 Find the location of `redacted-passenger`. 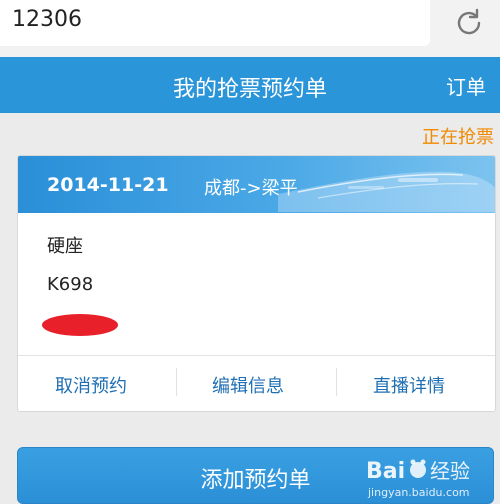

redacted-passenger is located at coordinates (80, 325).